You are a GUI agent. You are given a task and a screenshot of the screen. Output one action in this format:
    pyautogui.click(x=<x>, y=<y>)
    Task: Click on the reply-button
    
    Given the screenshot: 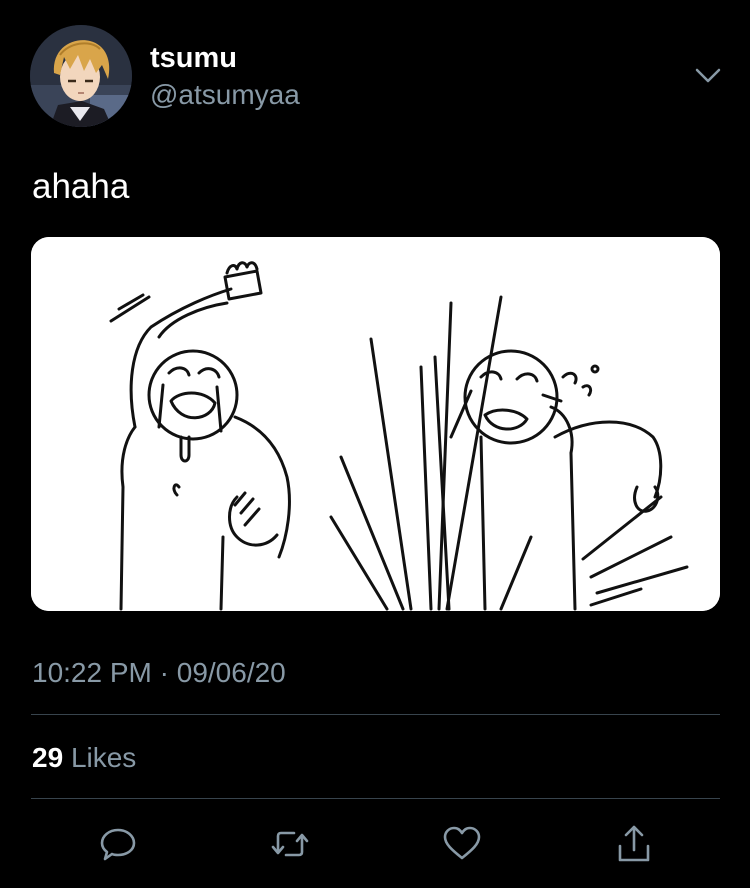 What is the action you would take?
    pyautogui.click(x=118, y=844)
    